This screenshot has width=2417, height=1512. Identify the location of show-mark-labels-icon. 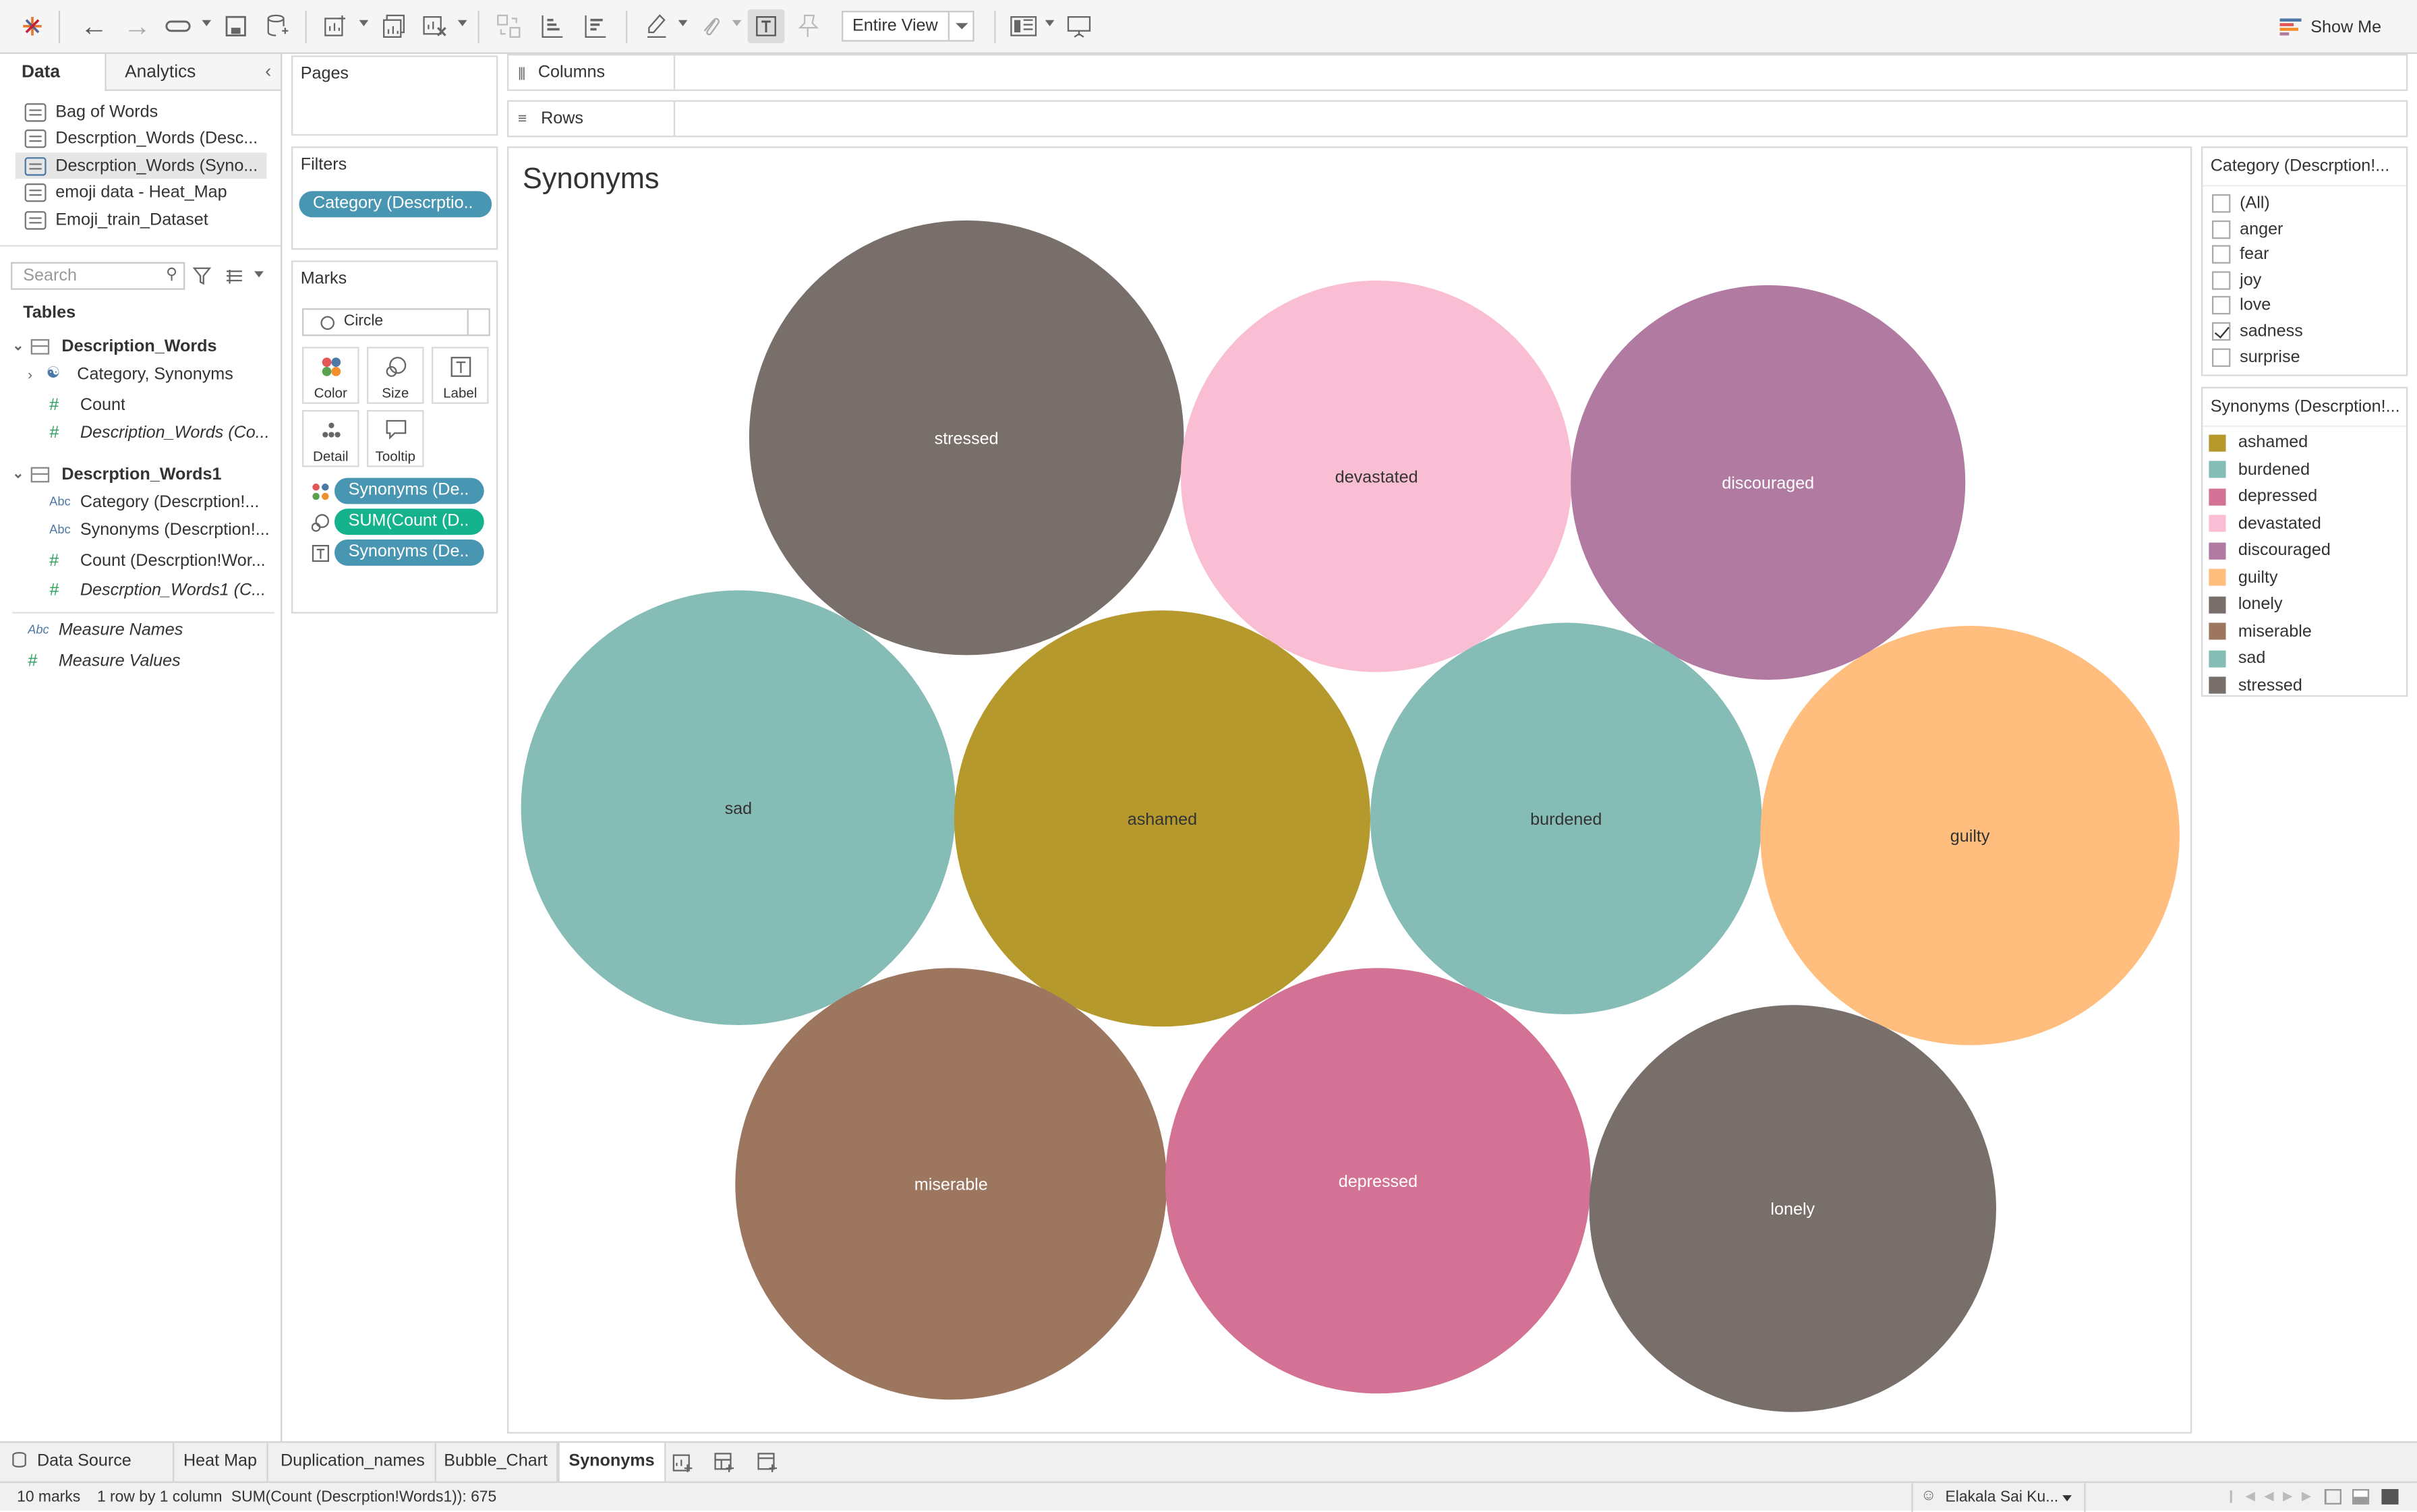
(766, 26).